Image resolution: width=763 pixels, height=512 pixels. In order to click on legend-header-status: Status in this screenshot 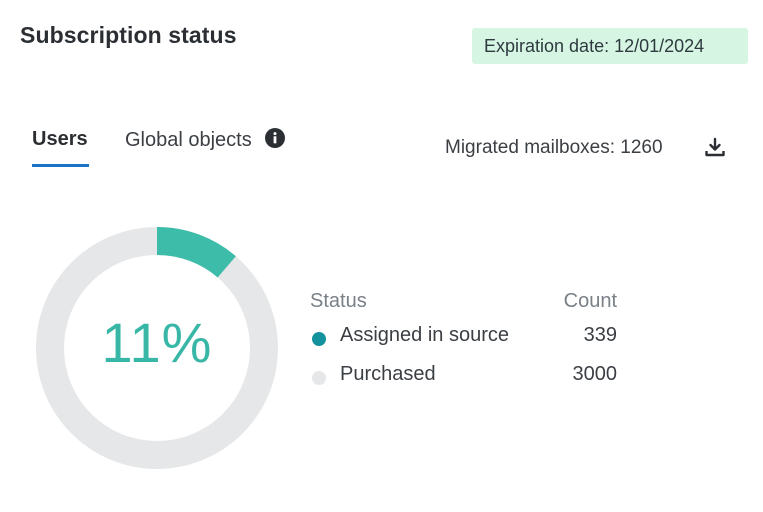, I will do `click(338, 301)`.